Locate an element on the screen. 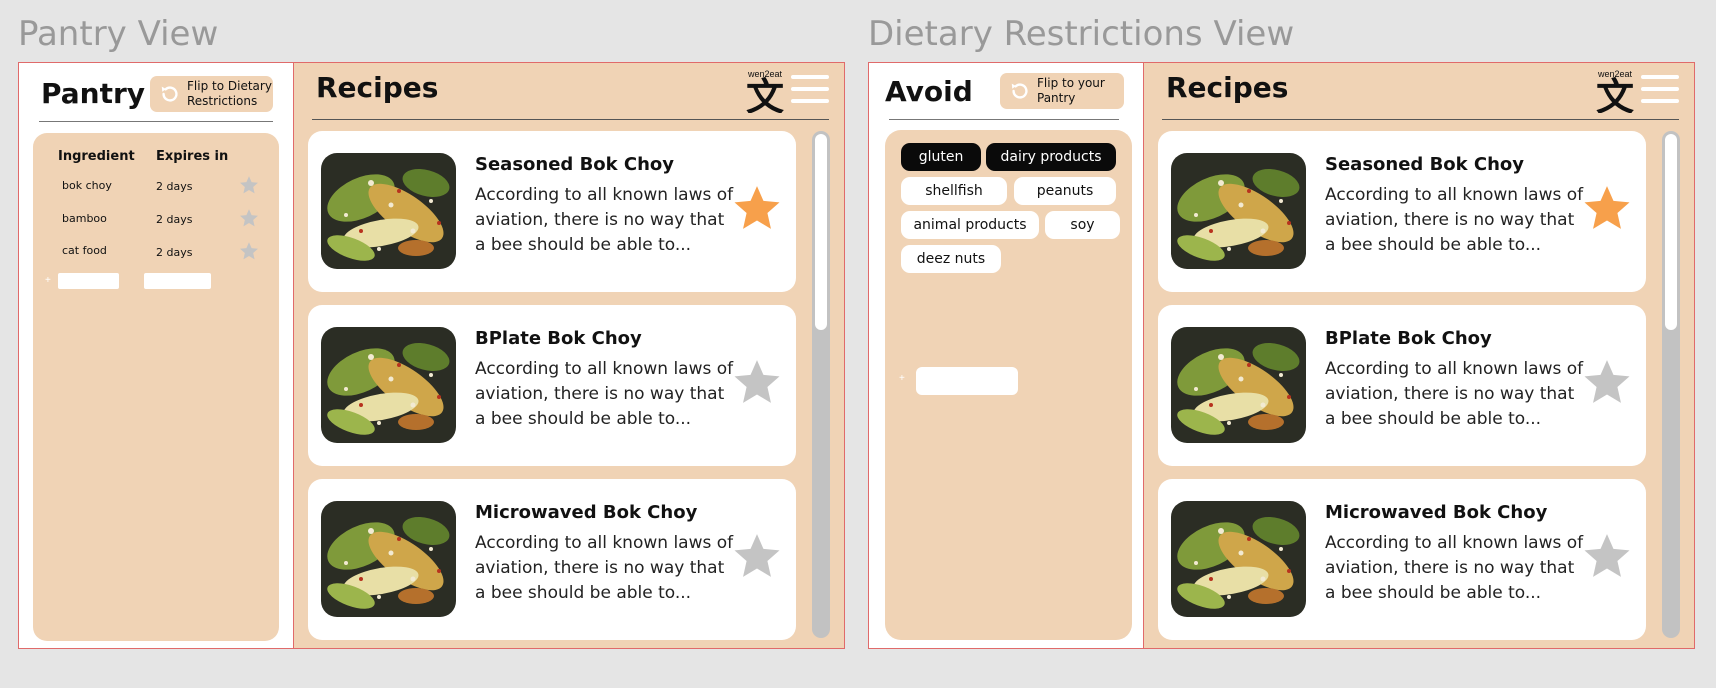  tag-chip-soy: soy is located at coordinates (1082, 225).